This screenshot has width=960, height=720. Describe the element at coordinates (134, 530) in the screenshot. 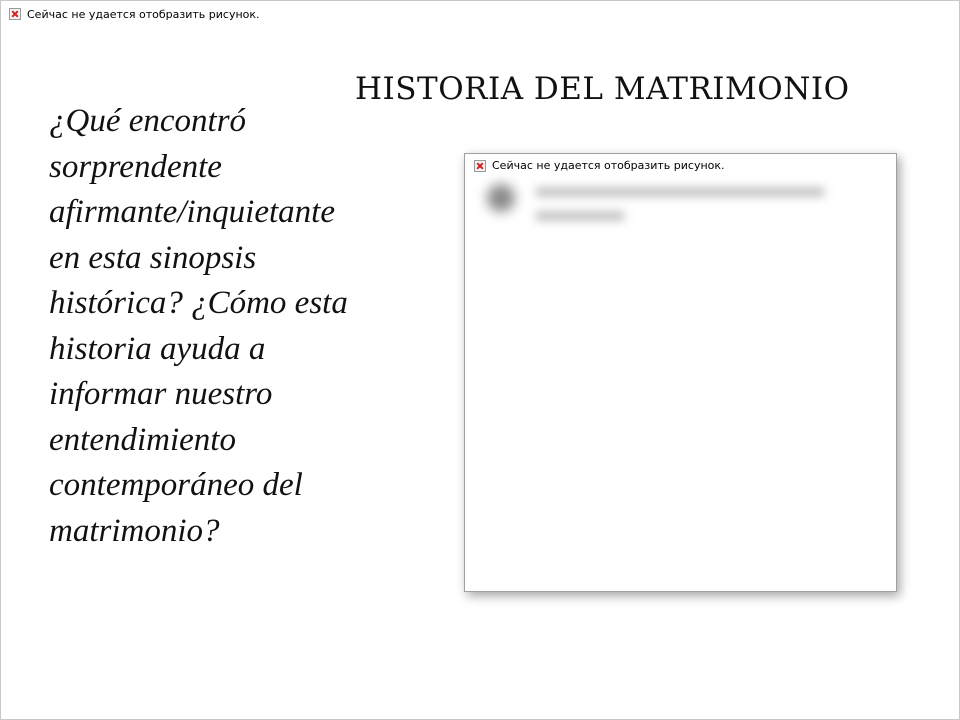

I see `body-line: matrimonio?` at that location.